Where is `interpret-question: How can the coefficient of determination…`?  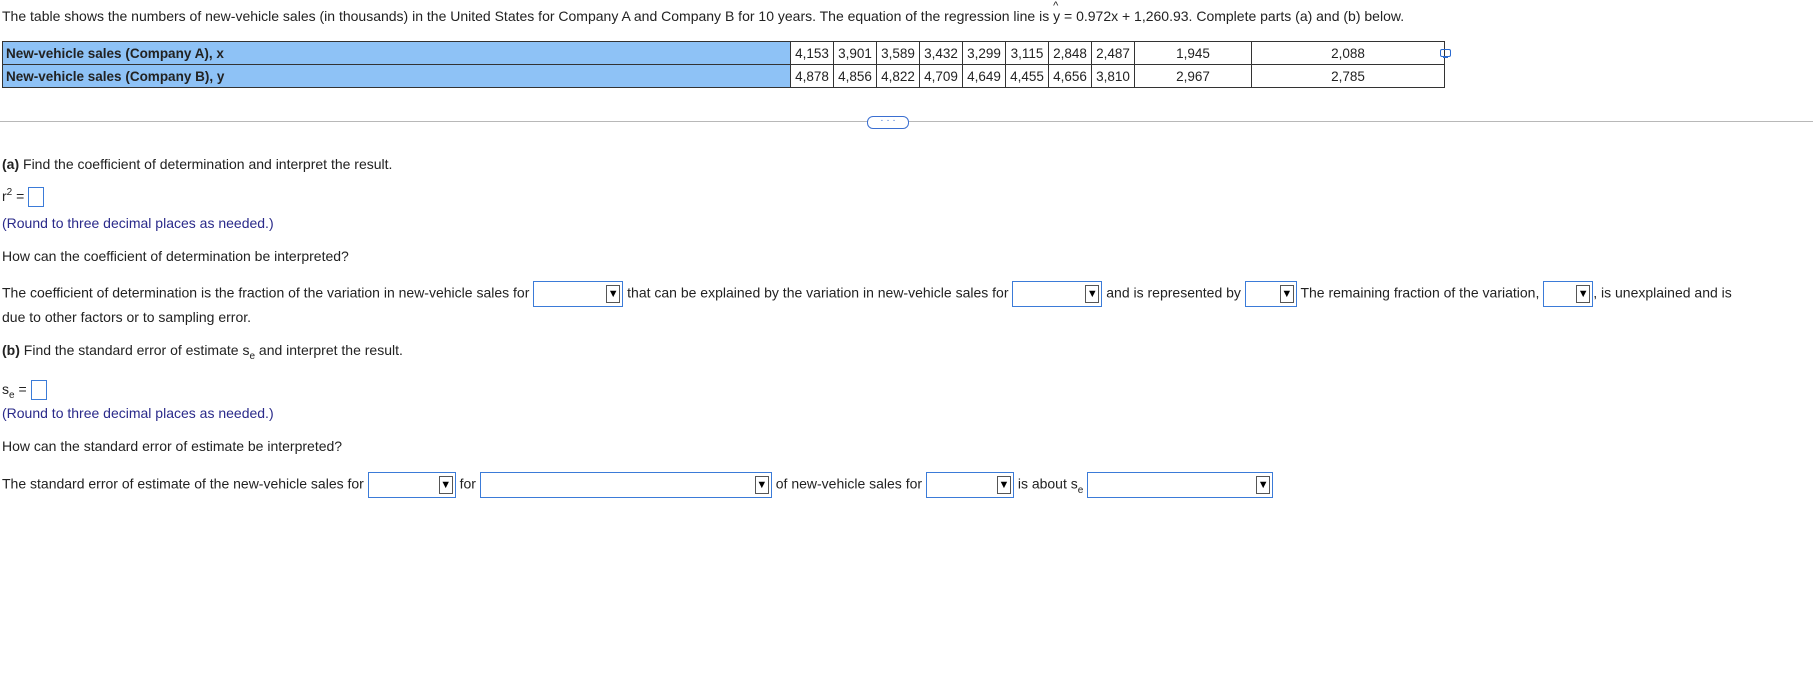 interpret-question: How can the coefficient of determination… is located at coordinates (175, 256).